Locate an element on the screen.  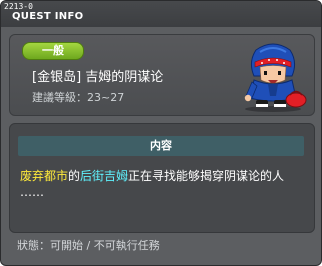
quest-name: [金银岛] 吉姆的阴谋论 is located at coordinates (98, 77).